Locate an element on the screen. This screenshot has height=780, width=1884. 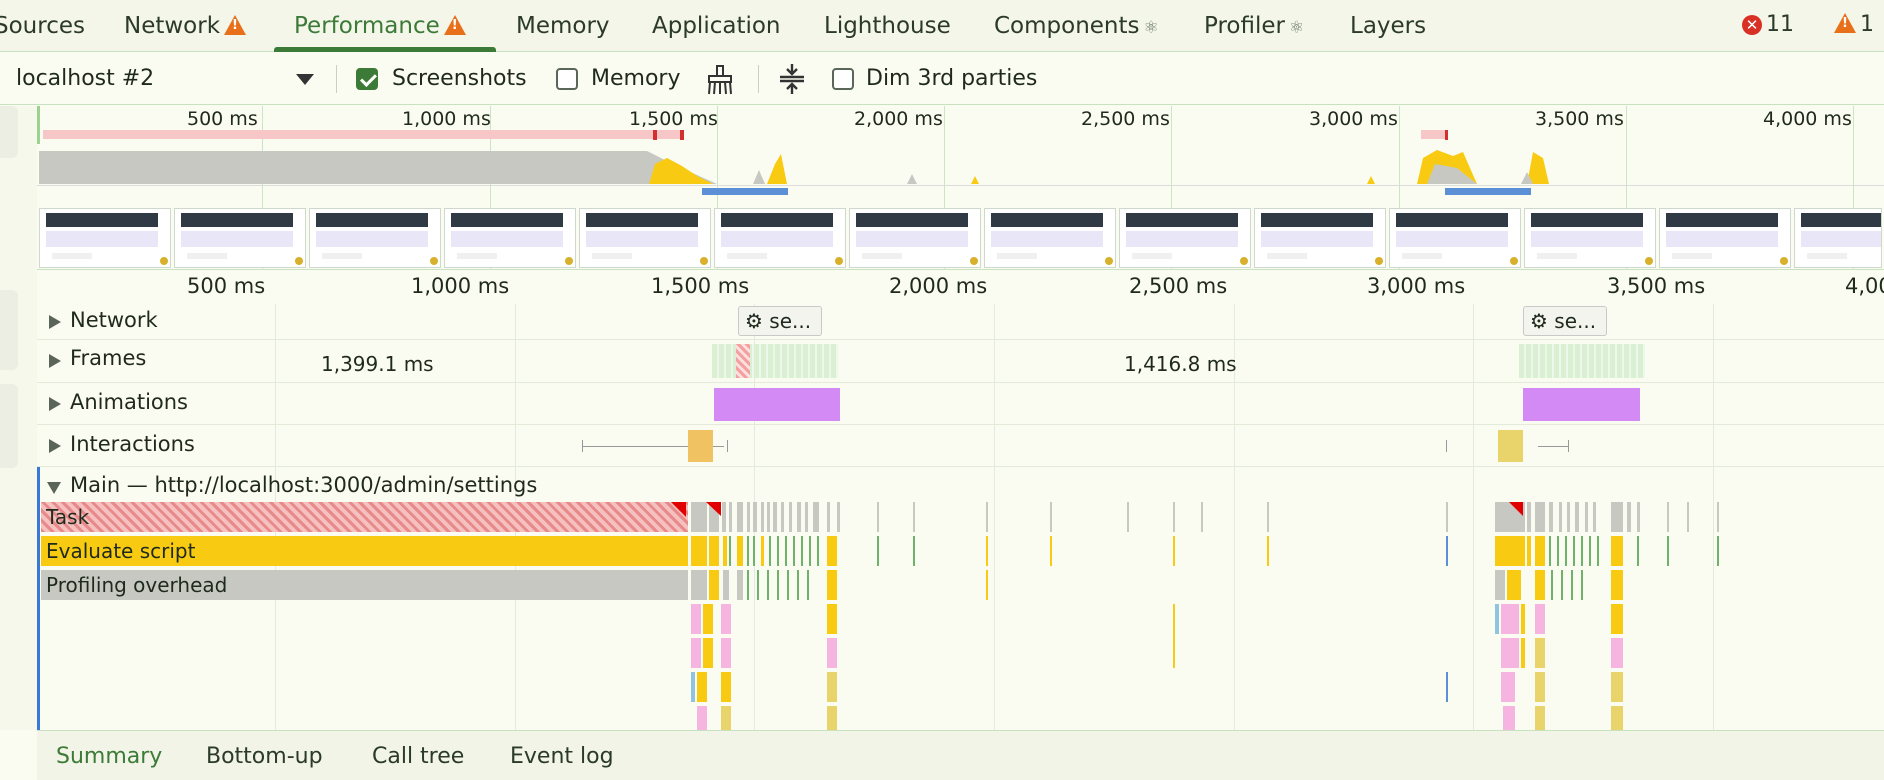
collapse-icon is located at coordinates (792, 81).